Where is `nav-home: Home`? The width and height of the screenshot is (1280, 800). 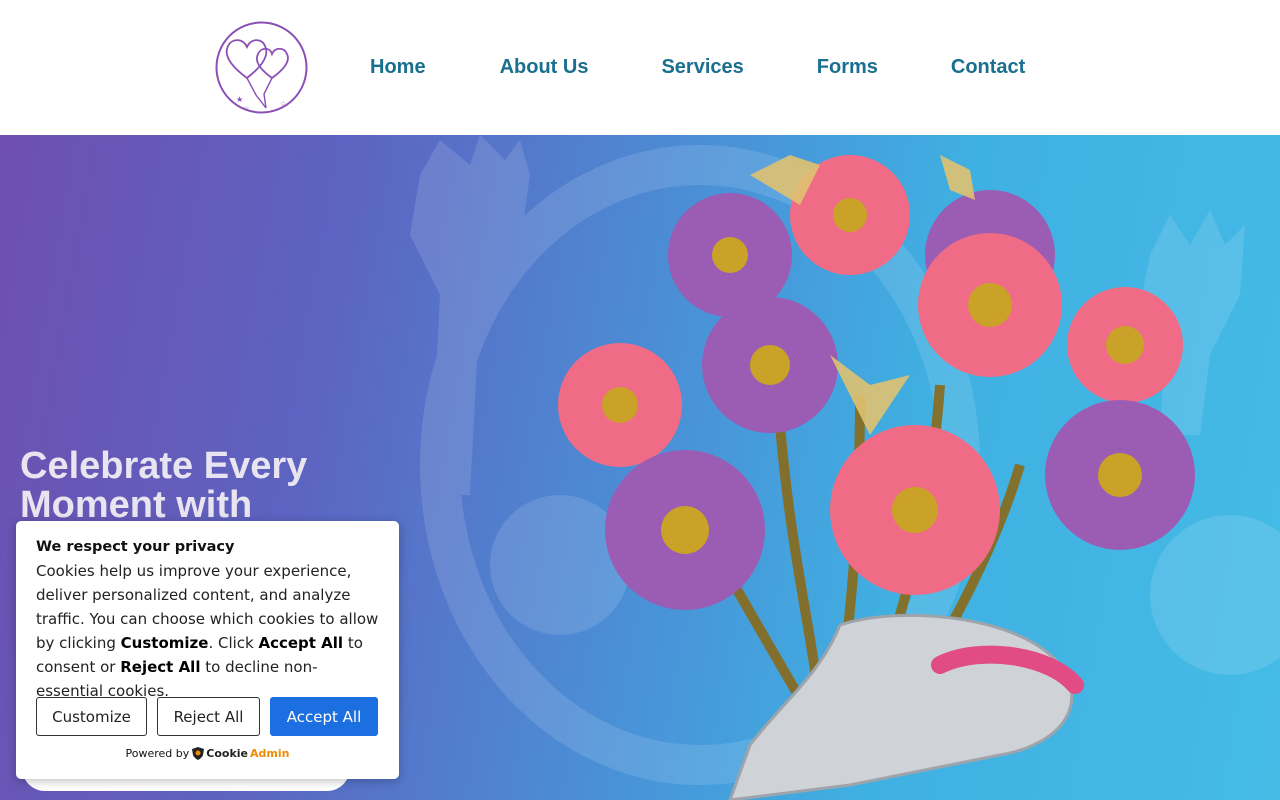 nav-home: Home is located at coordinates (398, 67).